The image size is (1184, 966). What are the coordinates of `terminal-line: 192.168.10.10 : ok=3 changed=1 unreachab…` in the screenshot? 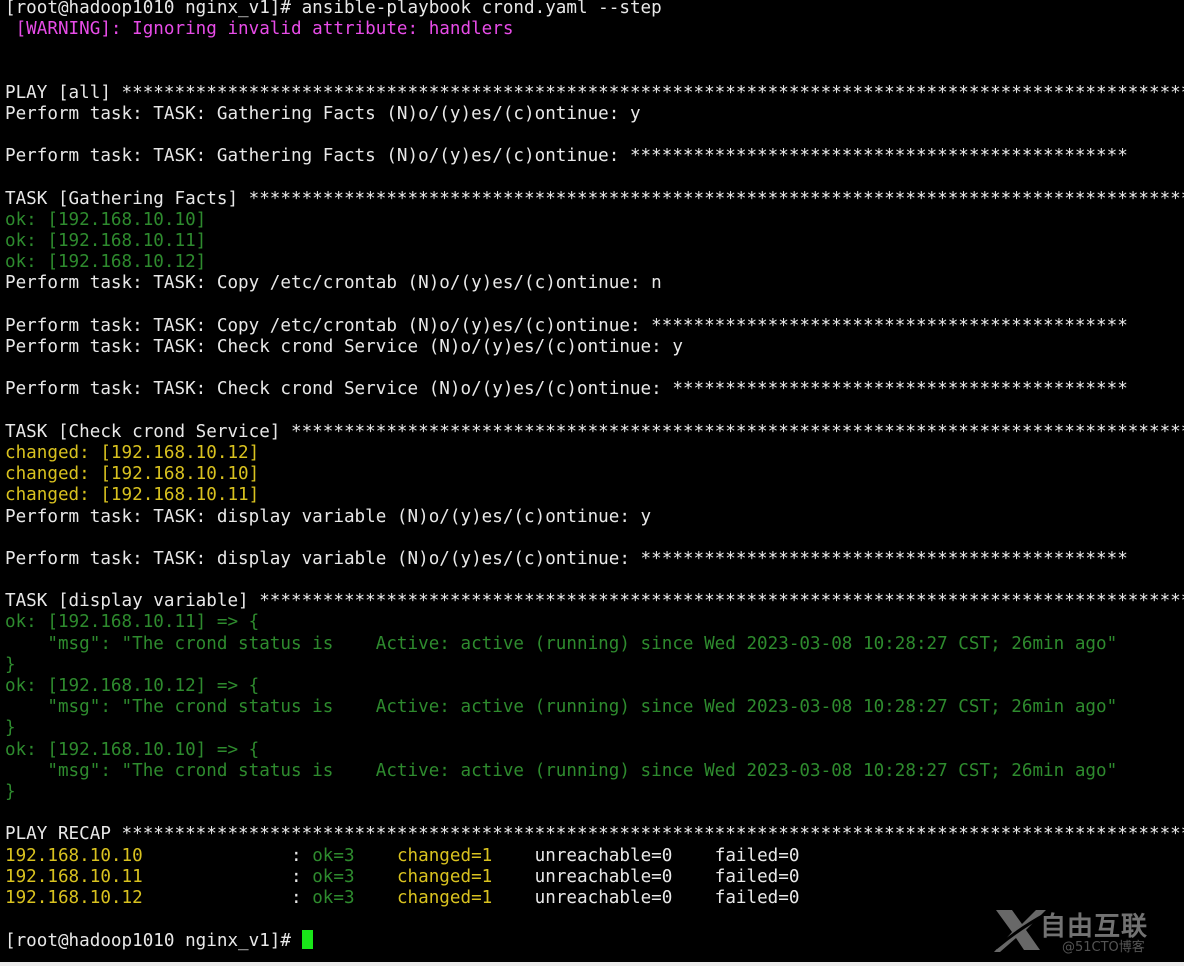 It's located at (594, 856).